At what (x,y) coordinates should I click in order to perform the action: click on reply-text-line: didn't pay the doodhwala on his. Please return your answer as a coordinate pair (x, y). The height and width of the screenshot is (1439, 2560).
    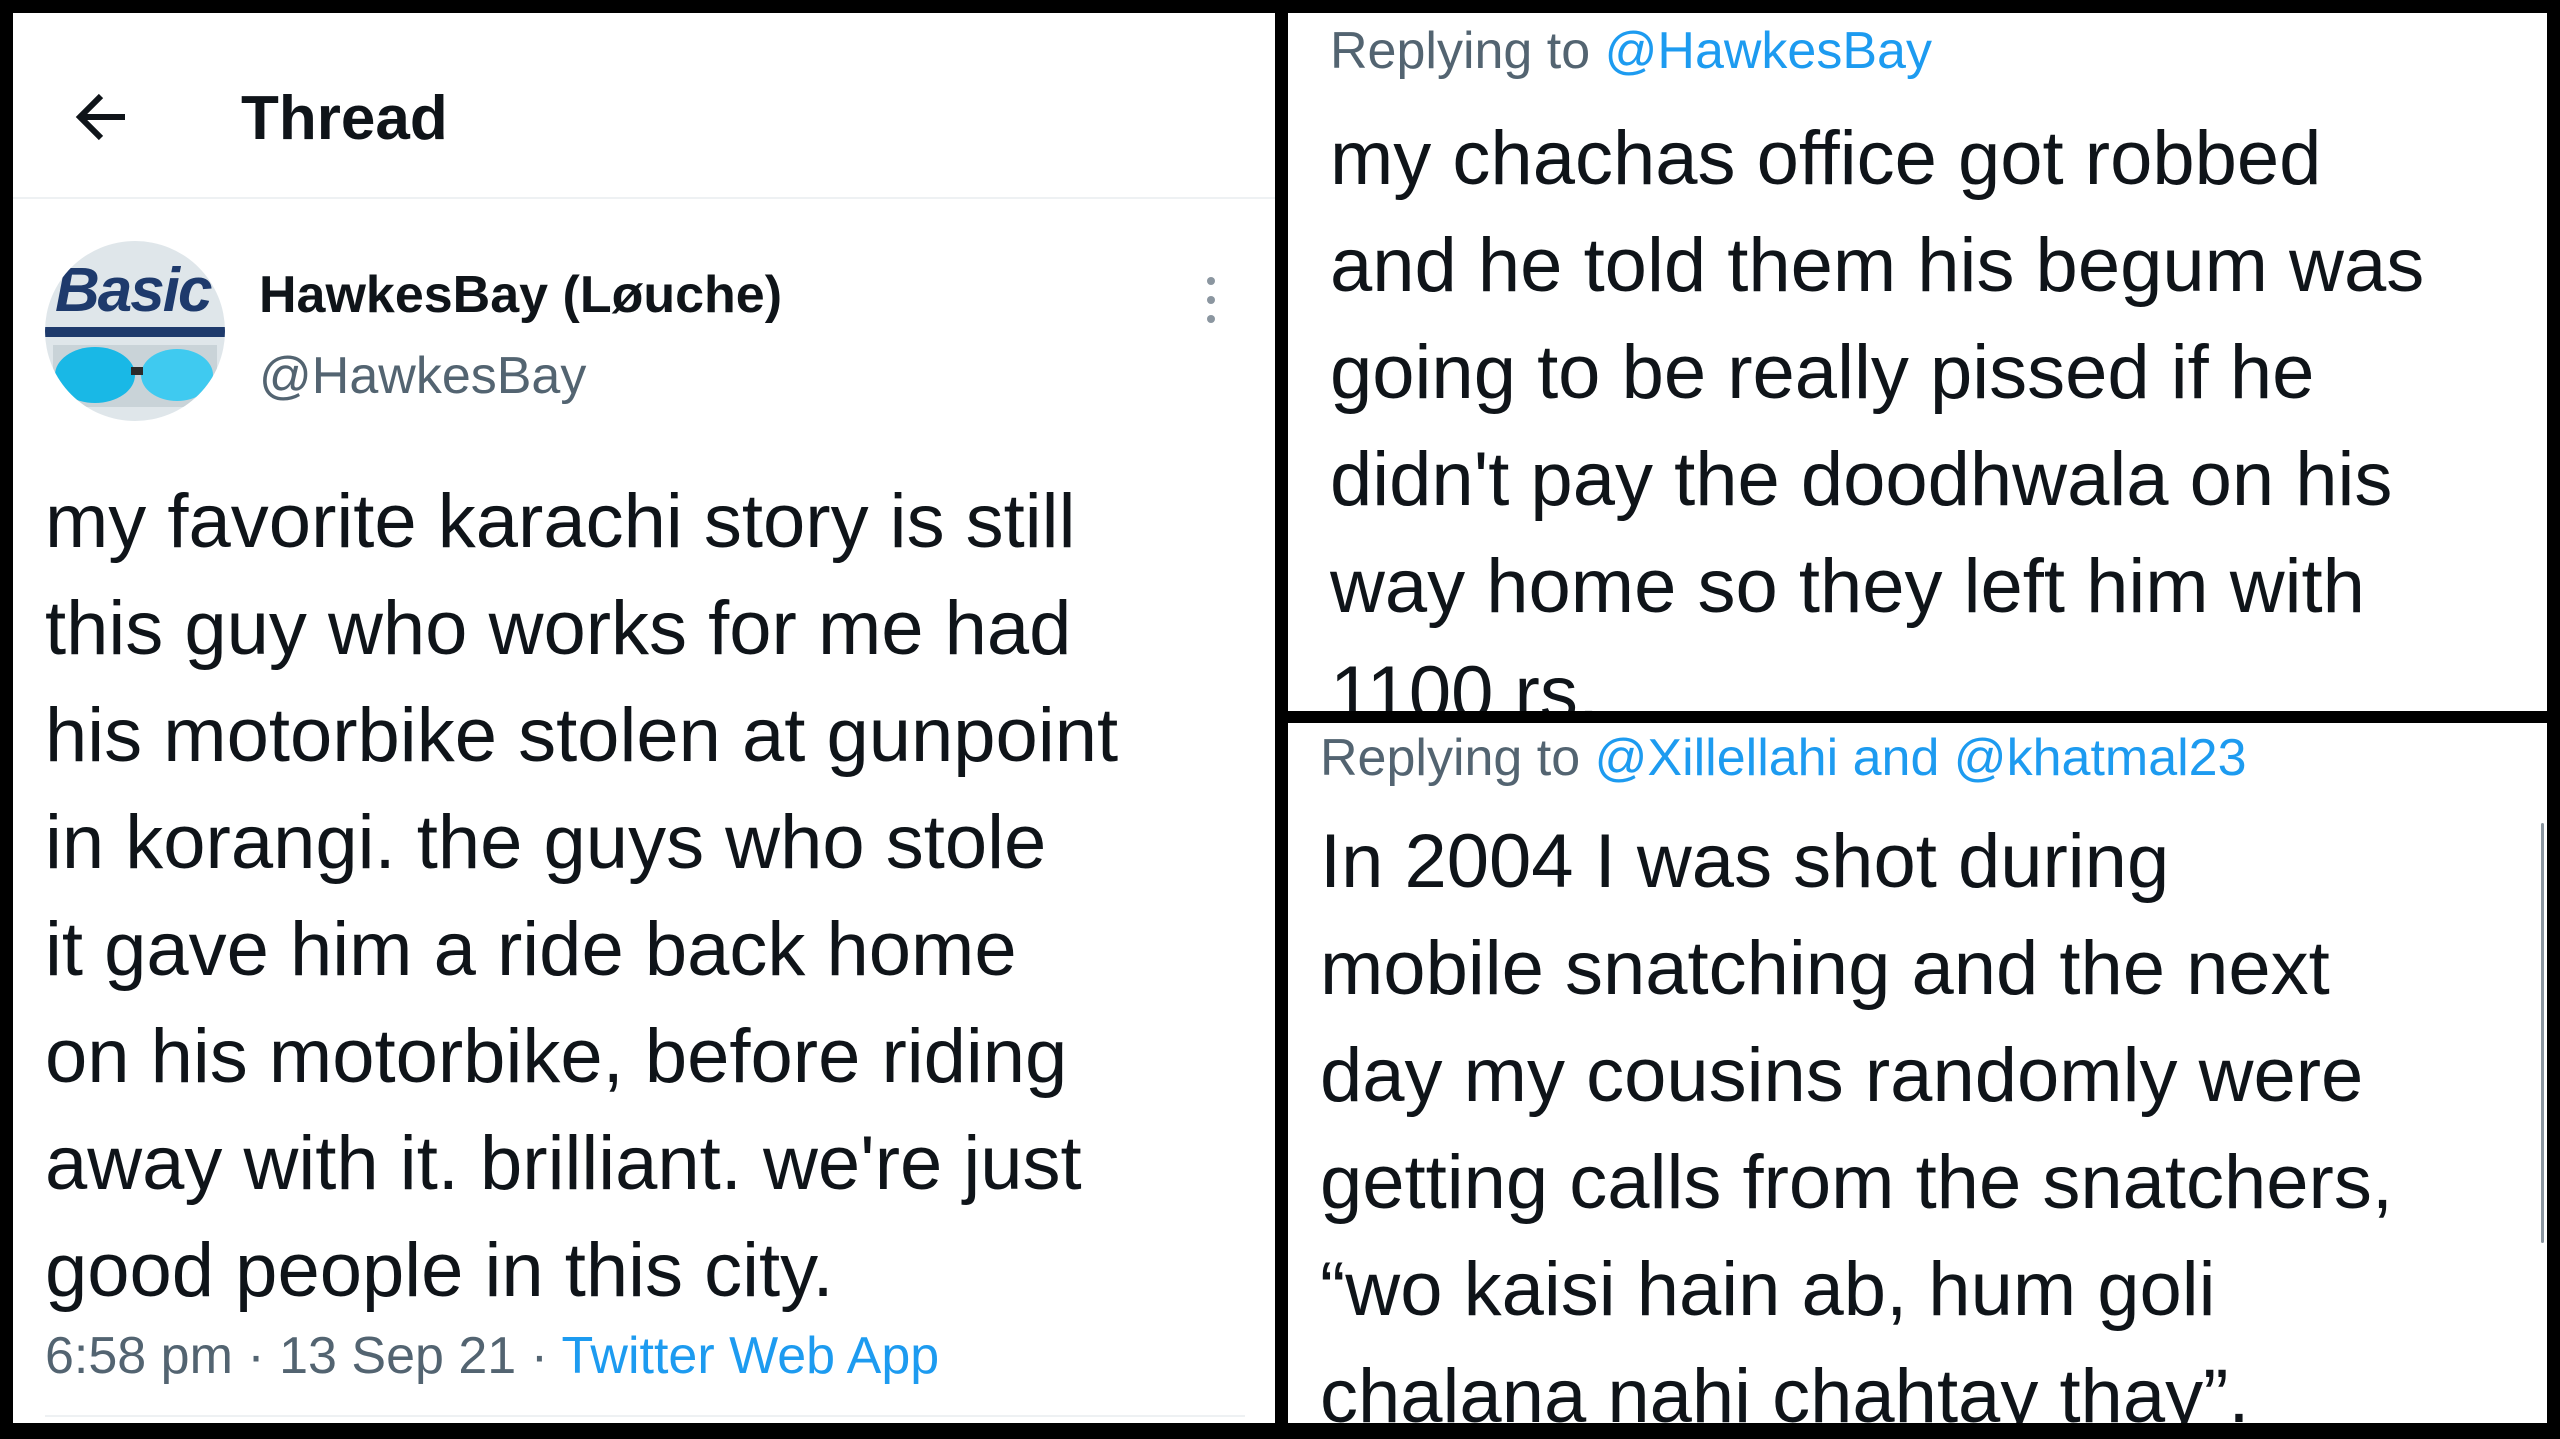
    Looking at the image, I should click on (1861, 479).